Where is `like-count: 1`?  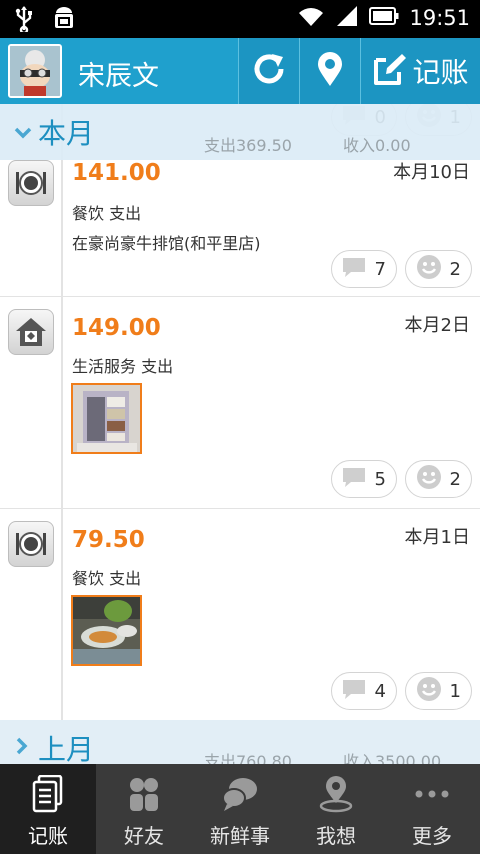 like-count: 1 is located at coordinates (455, 691).